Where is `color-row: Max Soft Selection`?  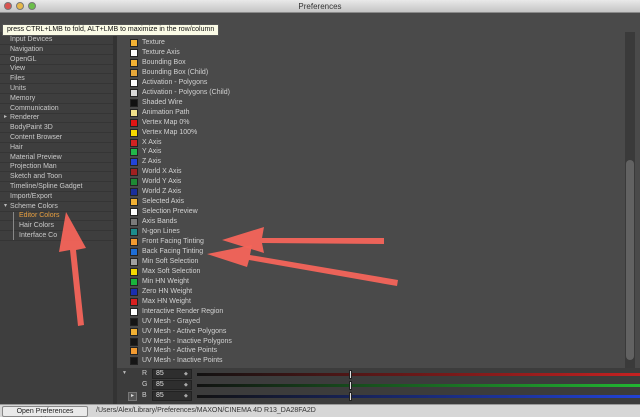 color-row: Max Soft Selection is located at coordinates (375, 272).